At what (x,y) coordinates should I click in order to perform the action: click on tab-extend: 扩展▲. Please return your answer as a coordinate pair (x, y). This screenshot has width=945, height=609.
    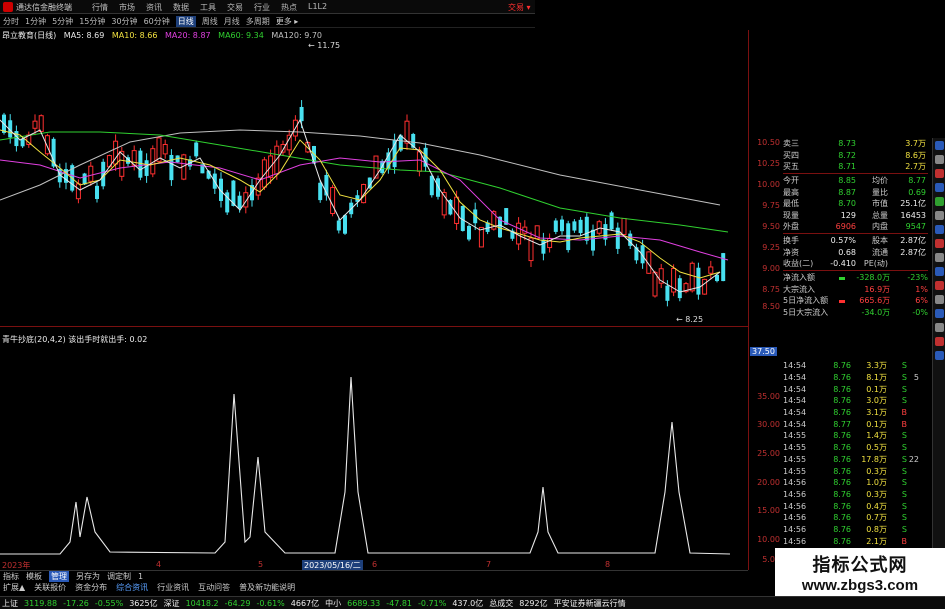
    Looking at the image, I should click on (14, 587).